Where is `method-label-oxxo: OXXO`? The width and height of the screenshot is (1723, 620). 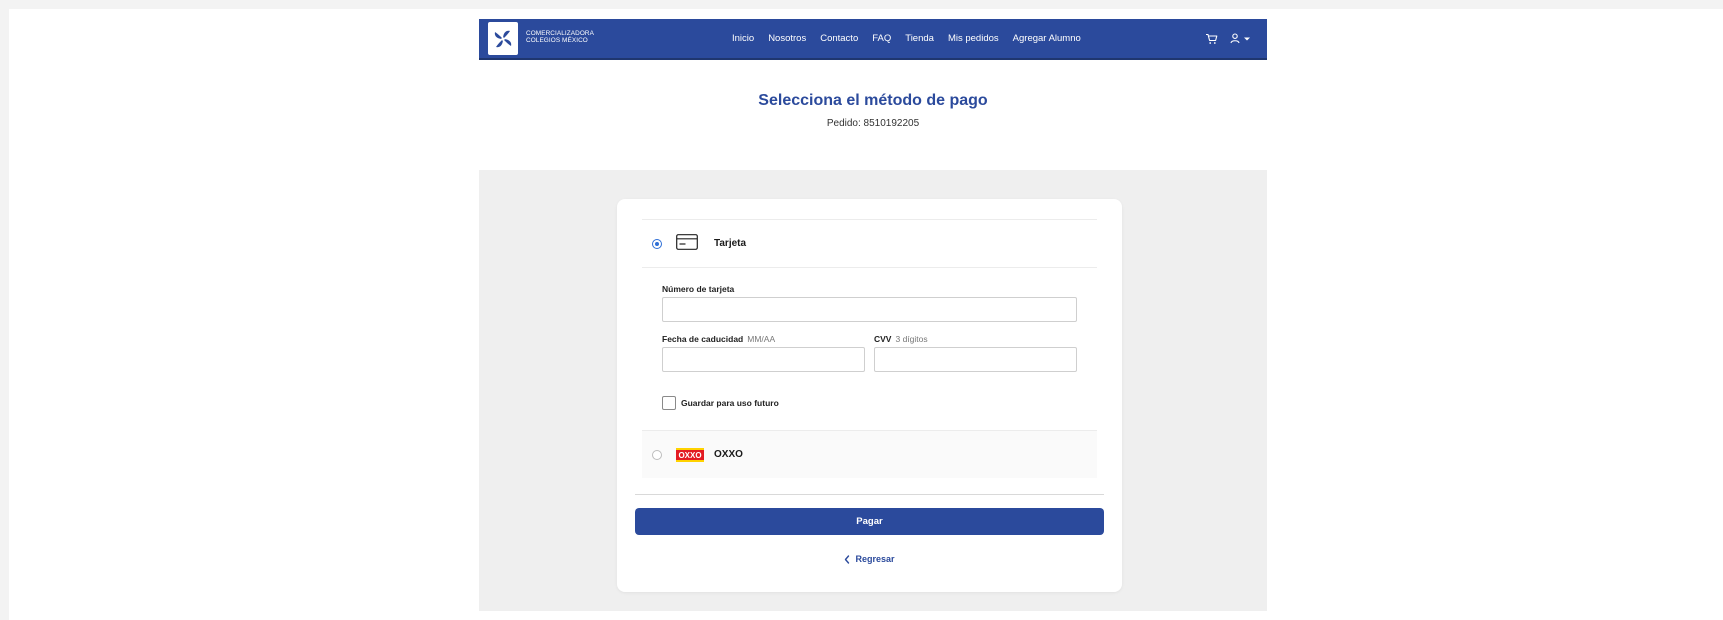
method-label-oxxo: OXXO is located at coordinates (728, 454).